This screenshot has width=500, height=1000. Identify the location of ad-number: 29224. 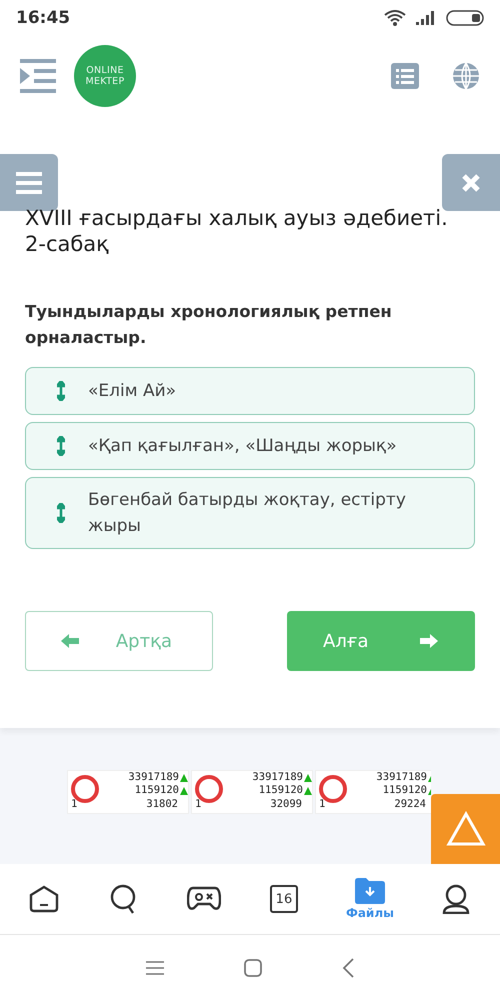
(410, 804).